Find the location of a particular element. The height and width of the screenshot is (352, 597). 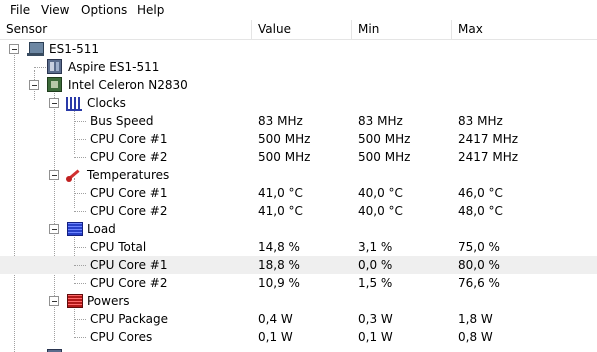

tree-row-load: Load is located at coordinates (298, 229).